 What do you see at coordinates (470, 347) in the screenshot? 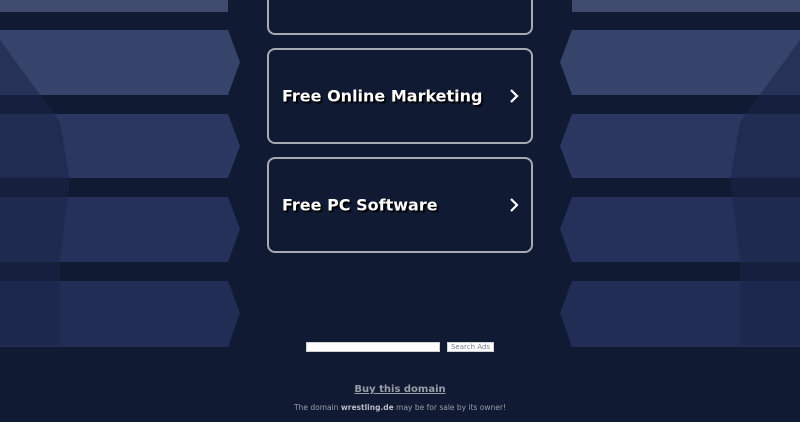
I see `search-ads-button: Search Ads` at bounding box center [470, 347].